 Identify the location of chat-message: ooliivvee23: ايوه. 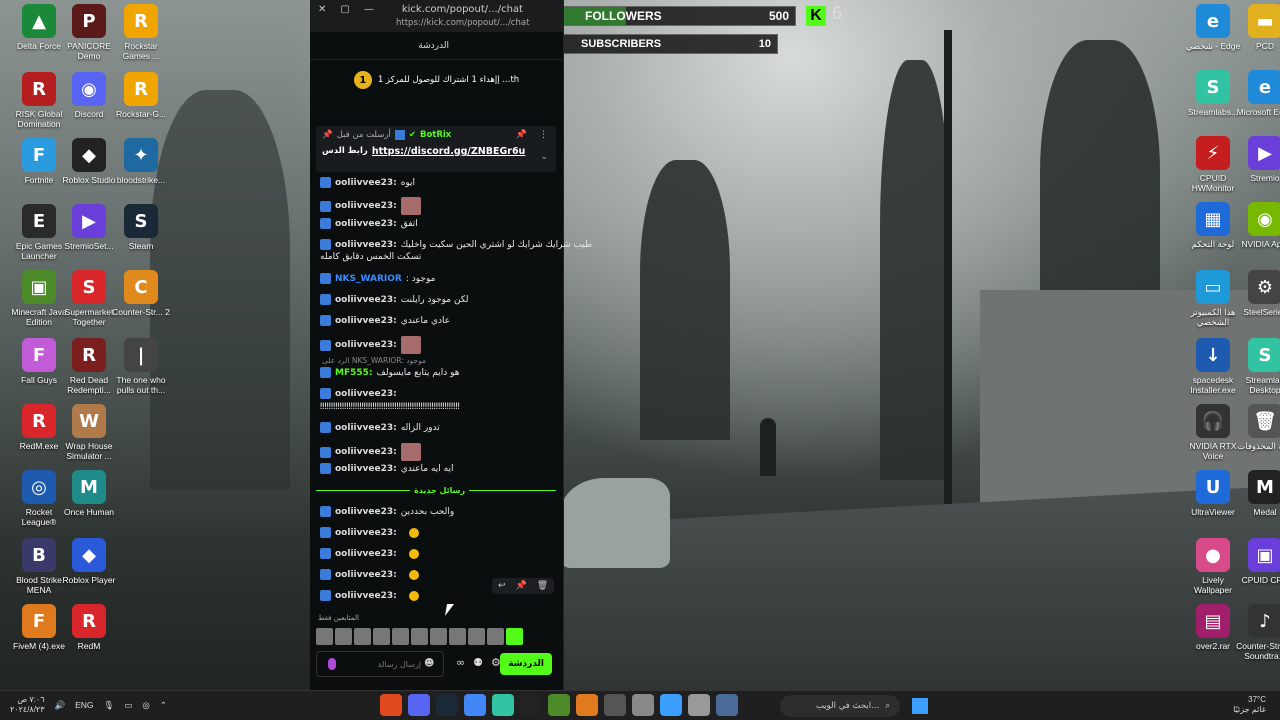
(367, 182).